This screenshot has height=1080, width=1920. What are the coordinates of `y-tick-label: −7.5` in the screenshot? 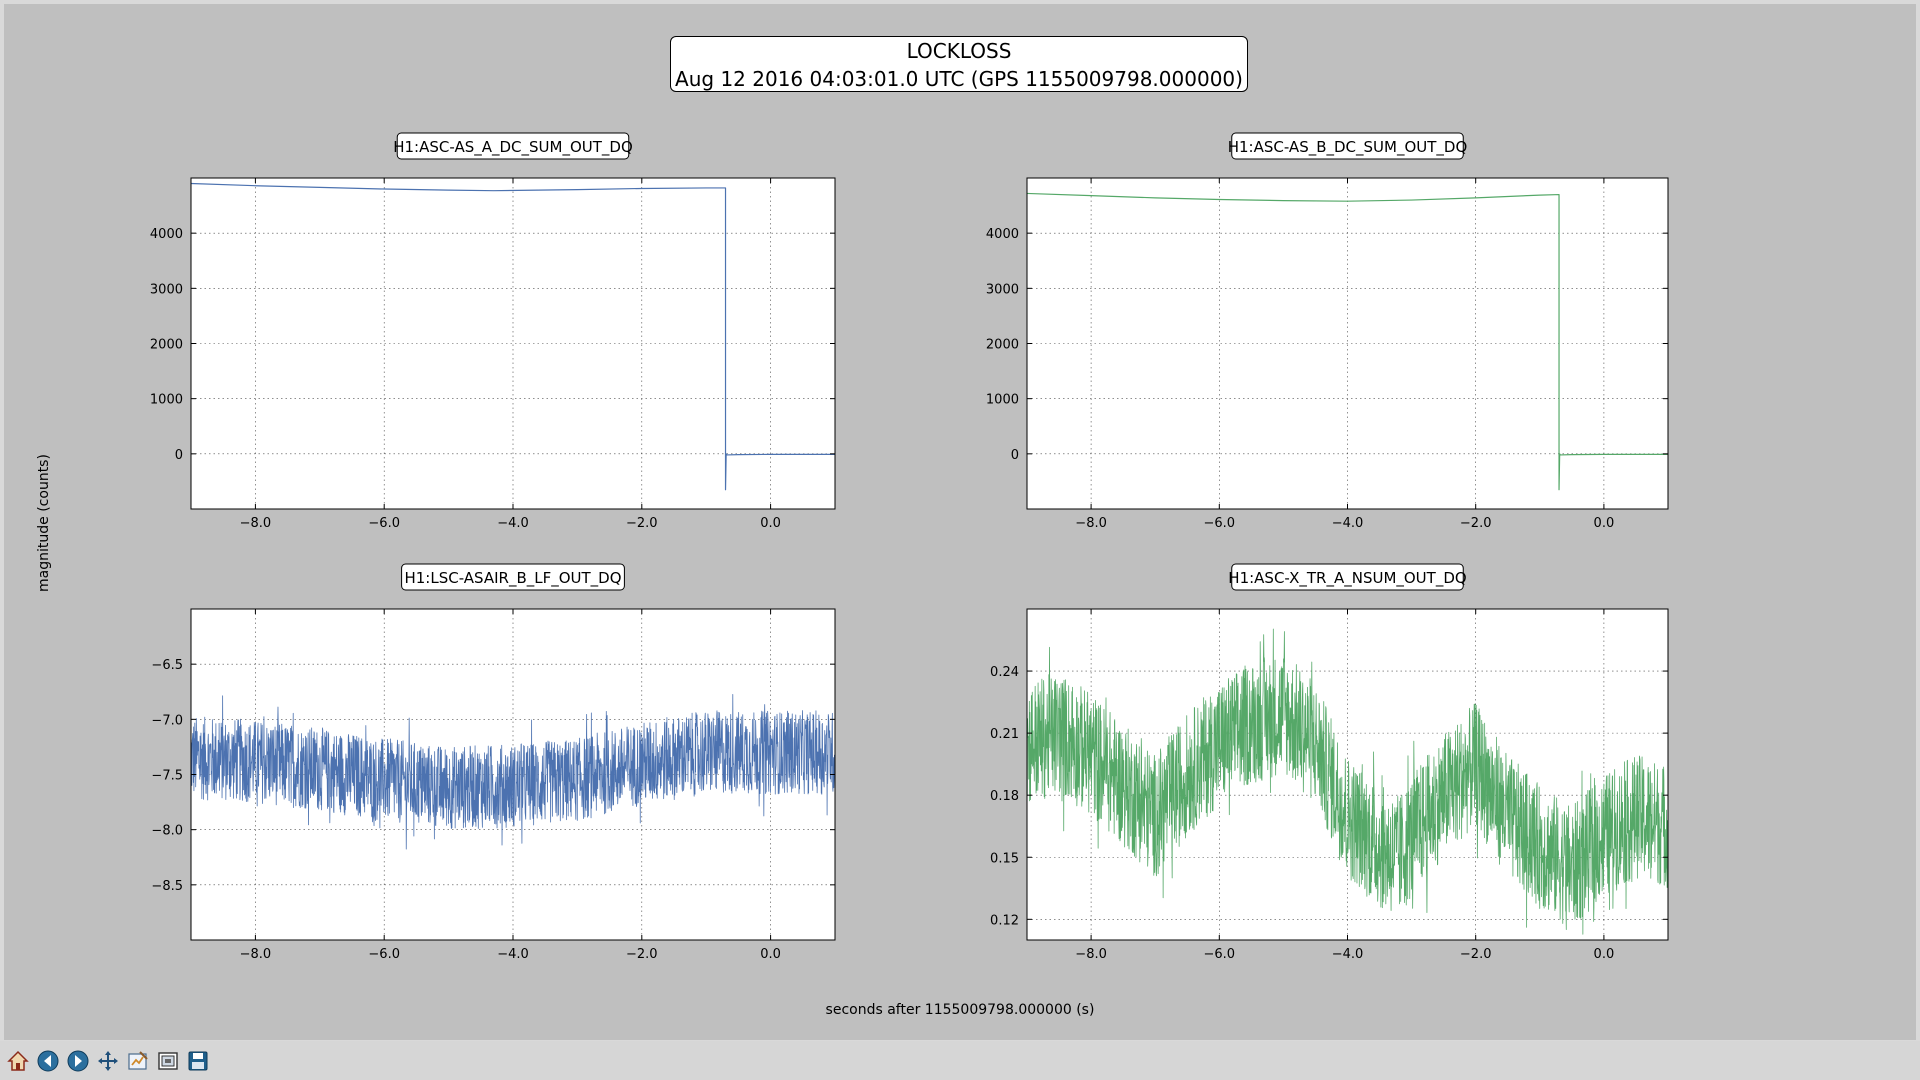 It's located at (167, 776).